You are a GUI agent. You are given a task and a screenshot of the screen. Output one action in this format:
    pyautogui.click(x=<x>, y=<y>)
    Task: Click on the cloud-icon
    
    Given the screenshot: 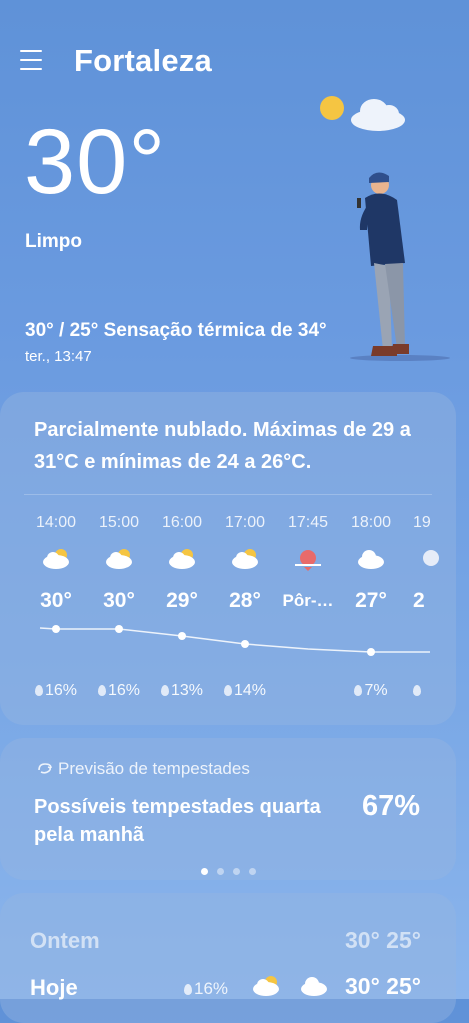 What is the action you would take?
    pyautogui.click(x=378, y=115)
    